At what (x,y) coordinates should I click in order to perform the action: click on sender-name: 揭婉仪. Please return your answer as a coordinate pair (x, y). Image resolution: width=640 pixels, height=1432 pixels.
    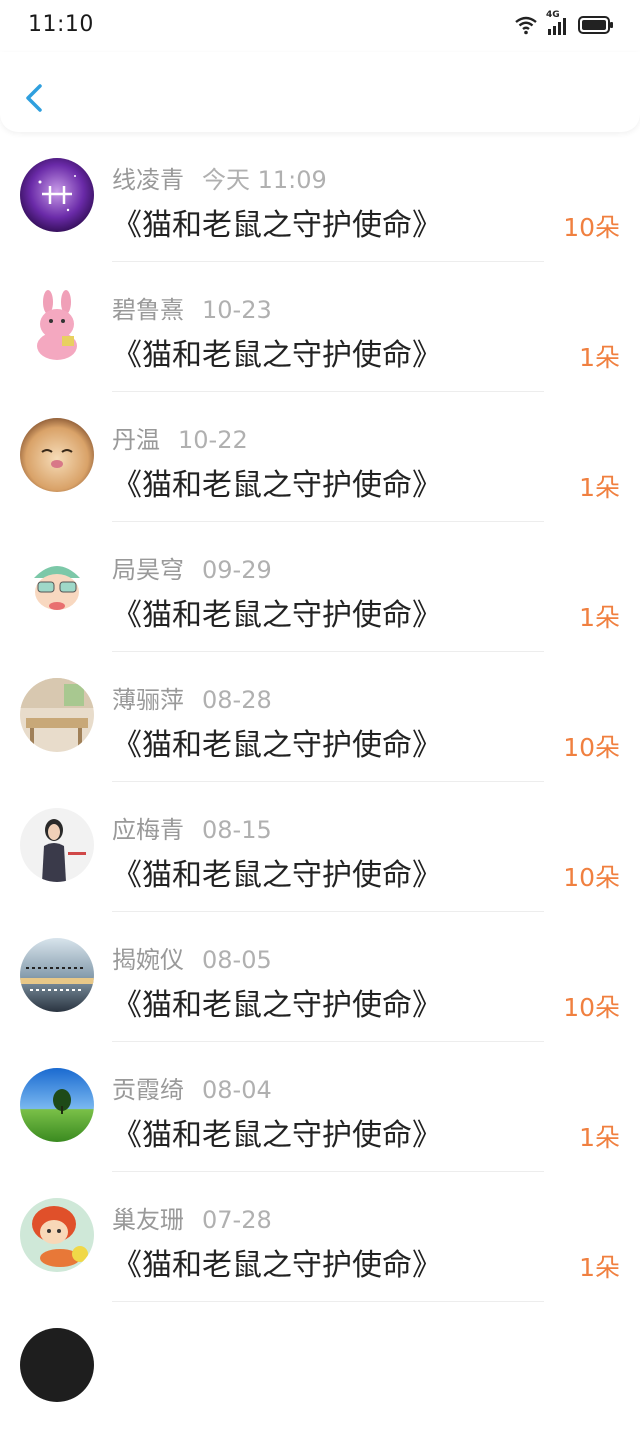
    Looking at the image, I should click on (148, 960).